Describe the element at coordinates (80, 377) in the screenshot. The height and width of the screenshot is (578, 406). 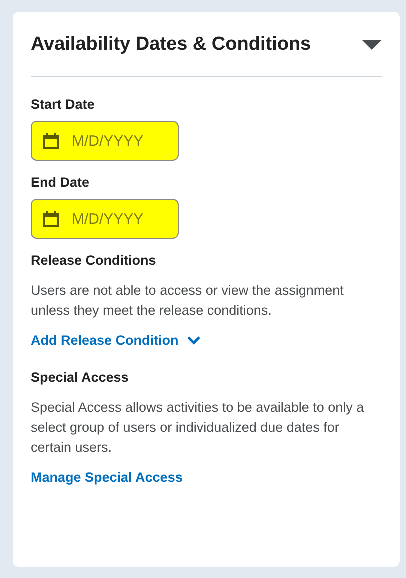
I see `section-heading: Special Access` at that location.